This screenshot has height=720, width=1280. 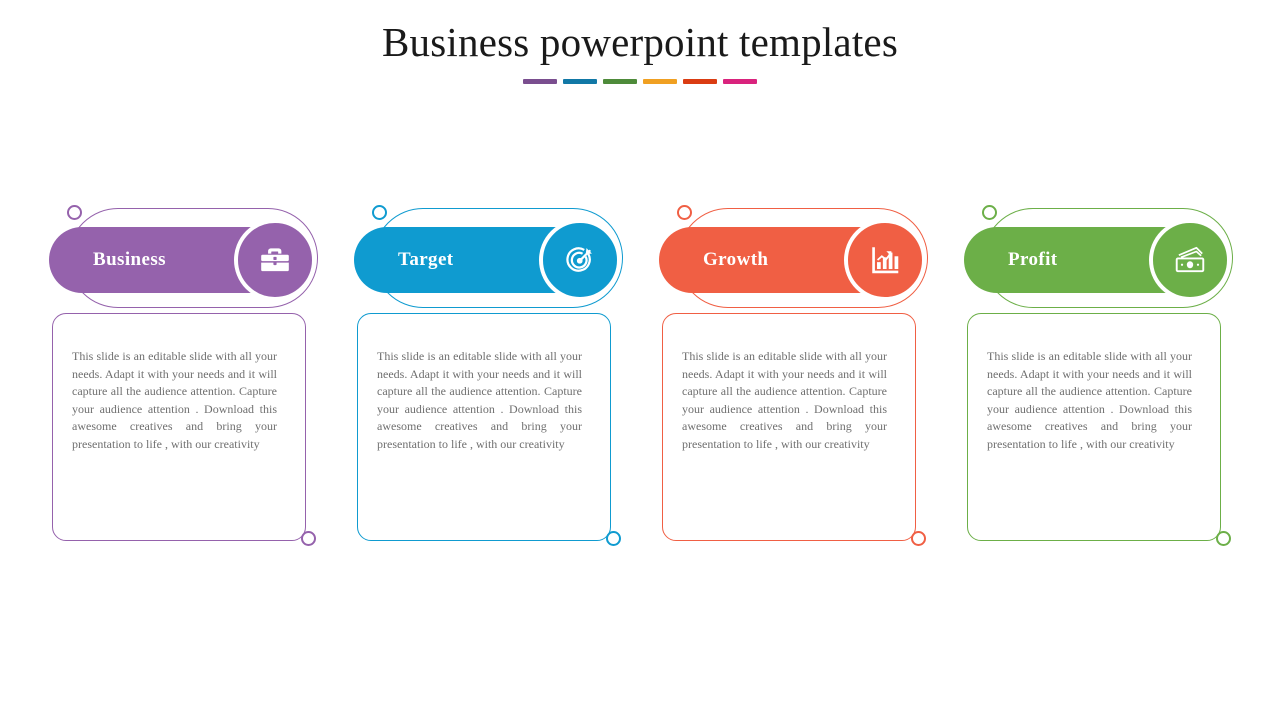 I want to click on title-underline-bars, so click(x=640, y=81).